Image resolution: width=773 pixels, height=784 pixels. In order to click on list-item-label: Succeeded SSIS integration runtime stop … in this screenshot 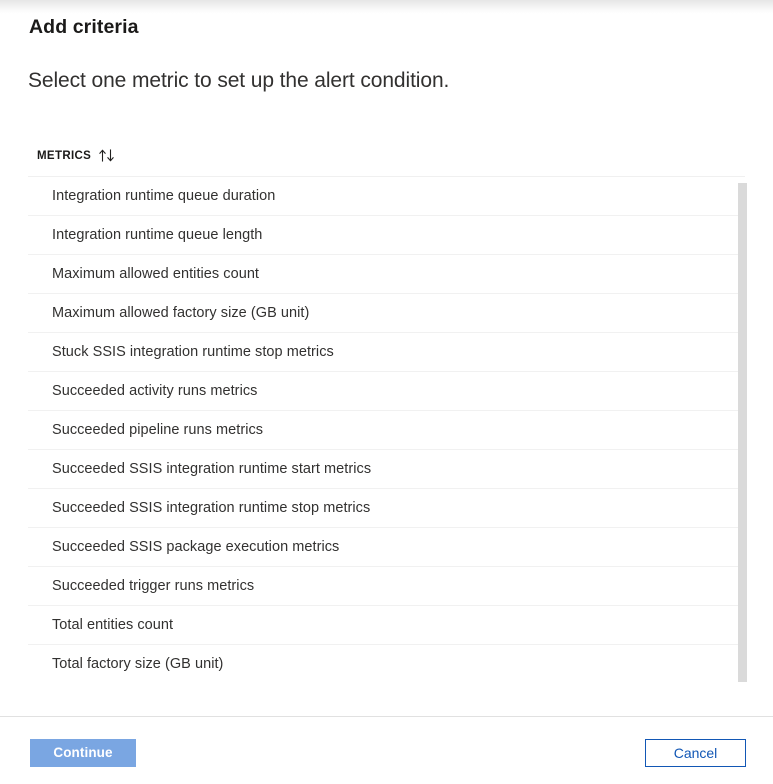, I will do `click(211, 508)`.